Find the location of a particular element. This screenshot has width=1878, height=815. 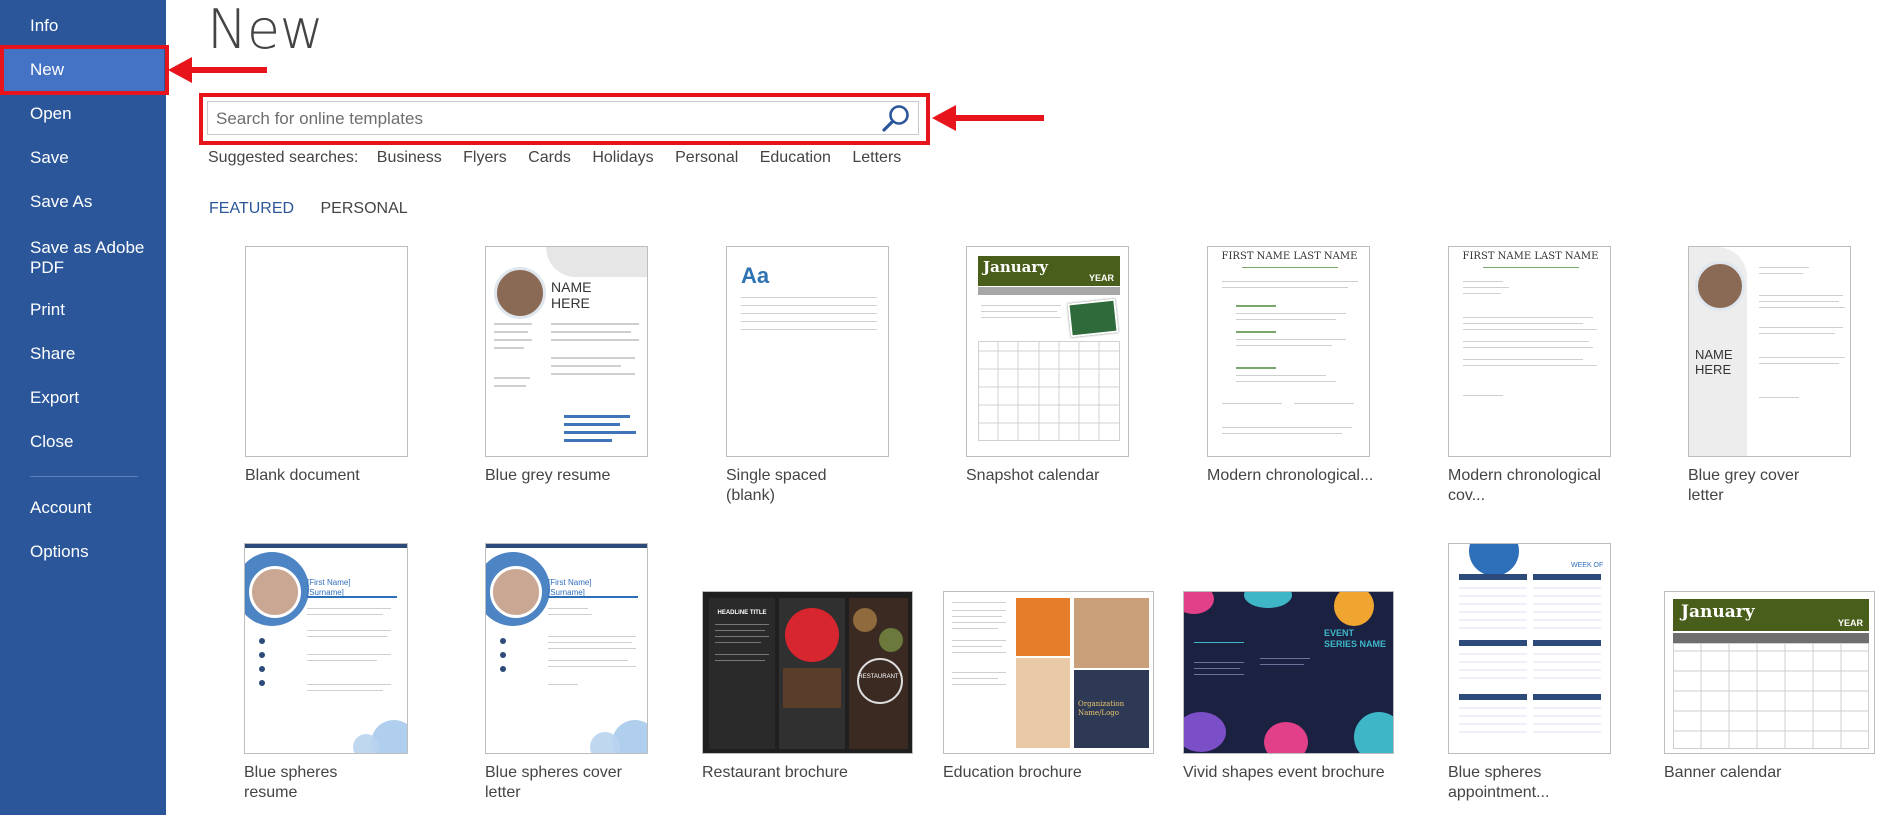

nav-save-as: Save As is located at coordinates (83, 202).